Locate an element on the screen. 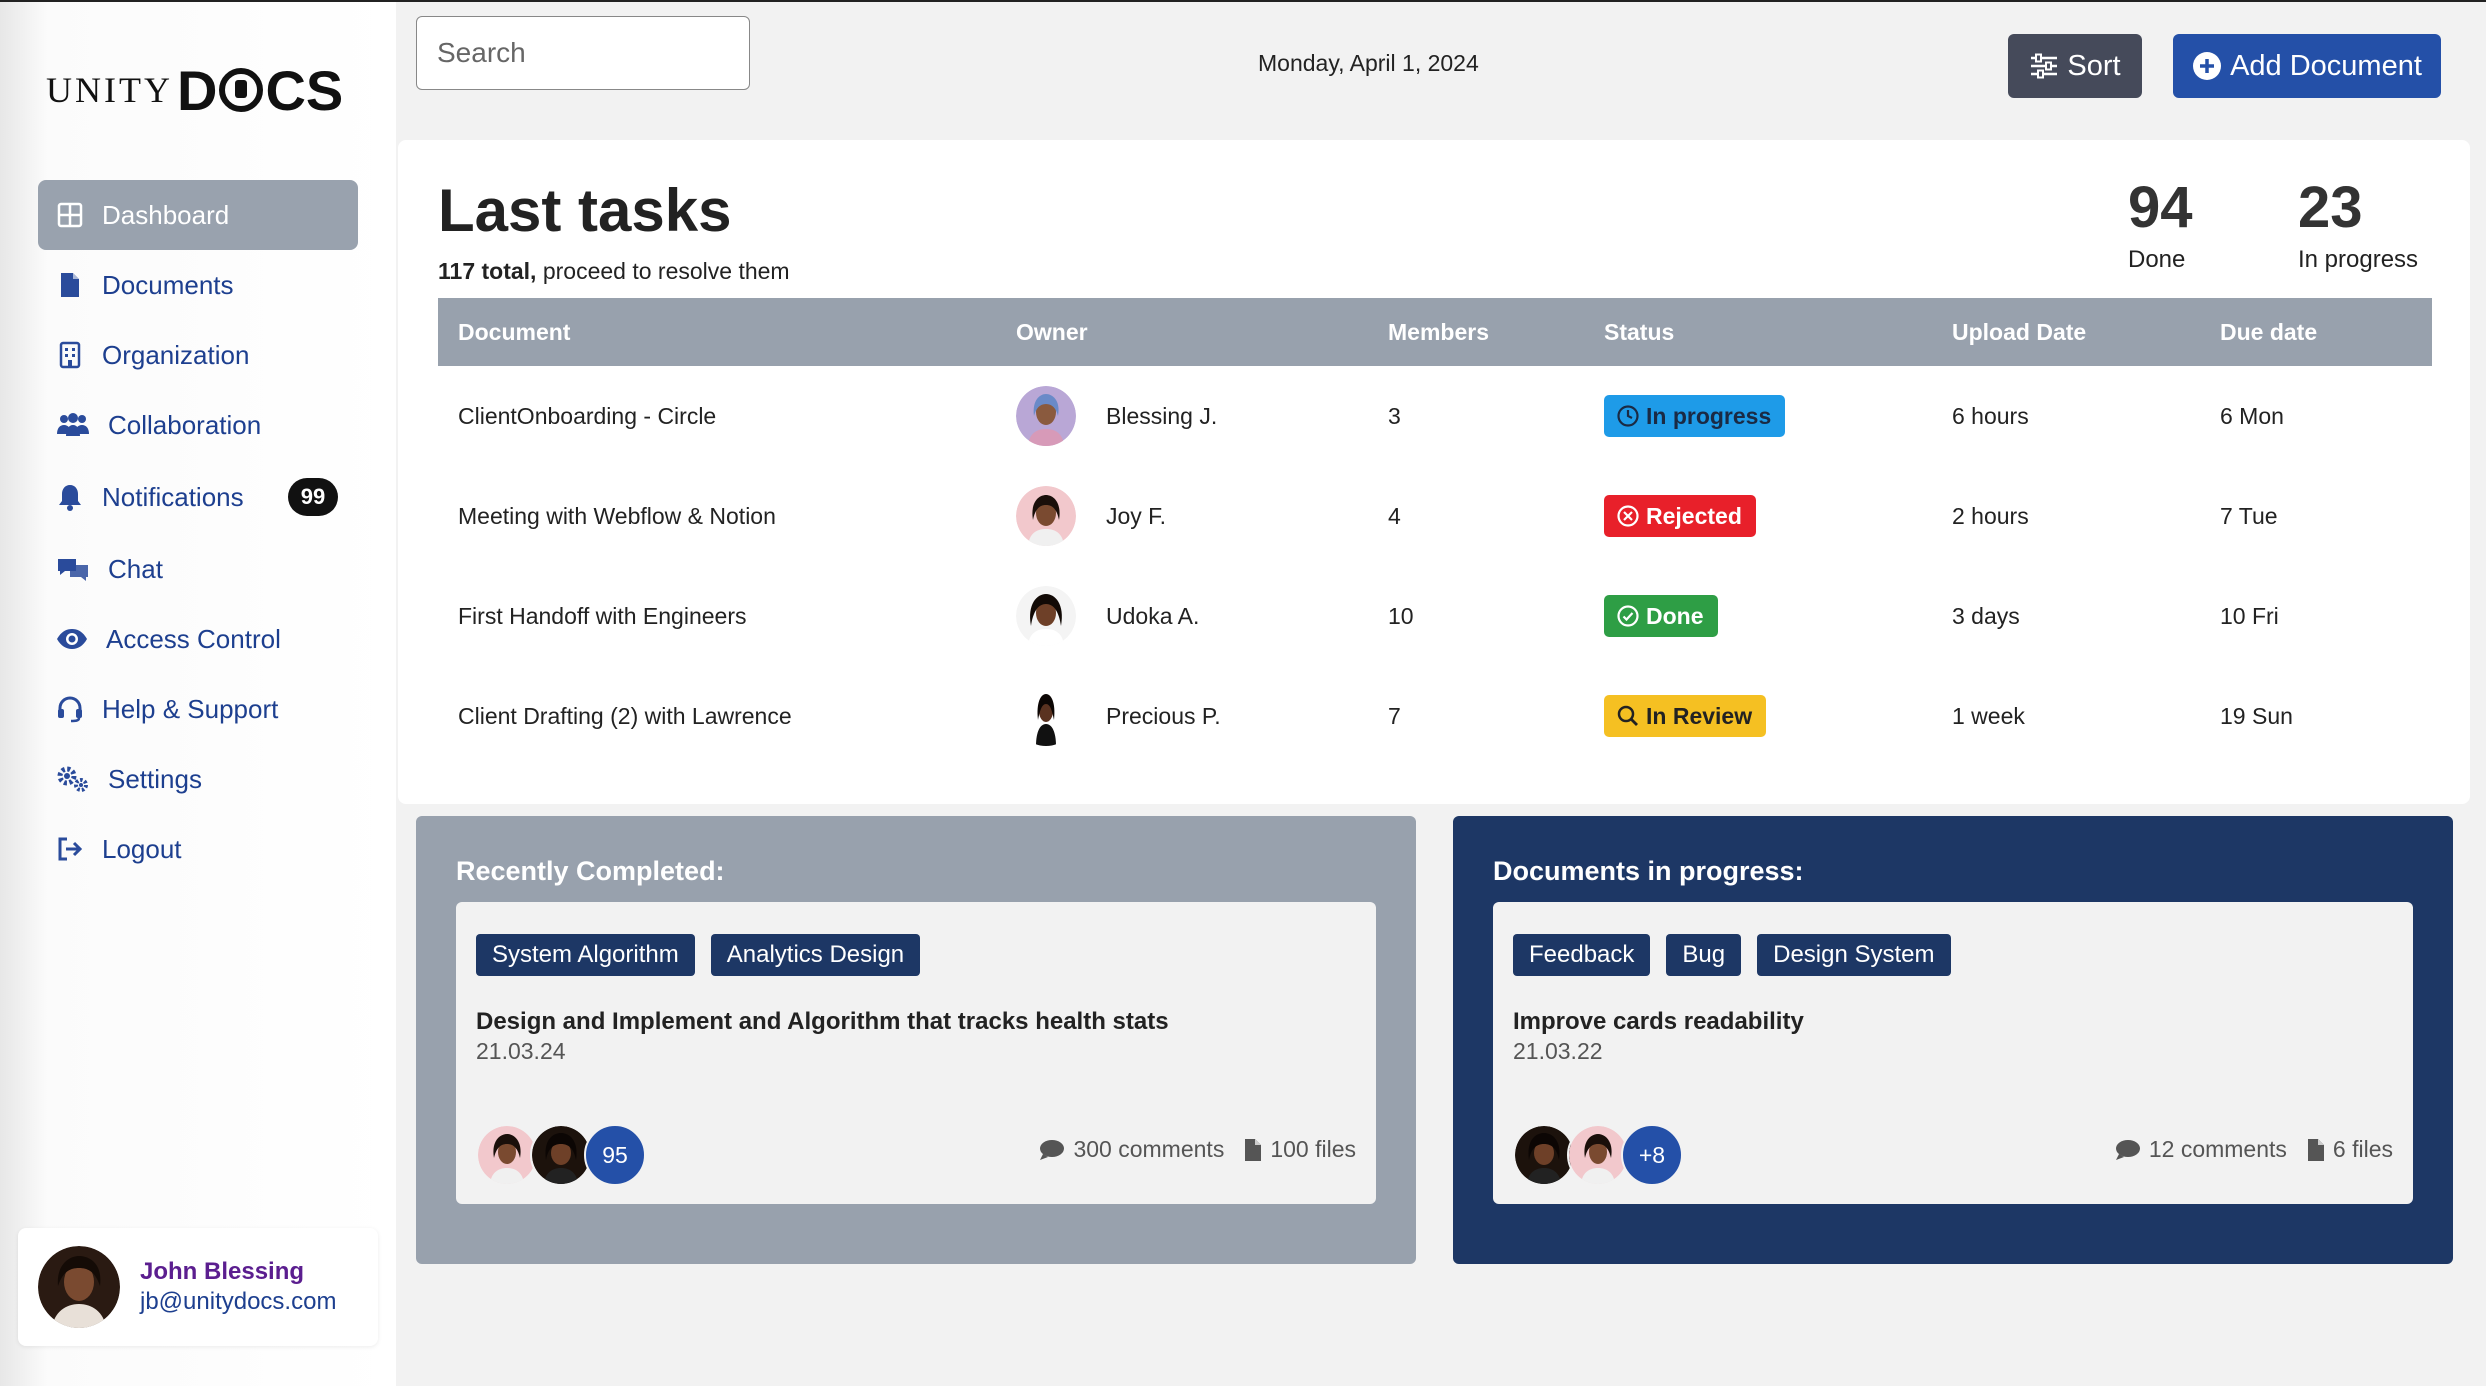 This screenshot has width=2486, height=1386. sidebar-item-chat: Chat is located at coordinates (198, 569).